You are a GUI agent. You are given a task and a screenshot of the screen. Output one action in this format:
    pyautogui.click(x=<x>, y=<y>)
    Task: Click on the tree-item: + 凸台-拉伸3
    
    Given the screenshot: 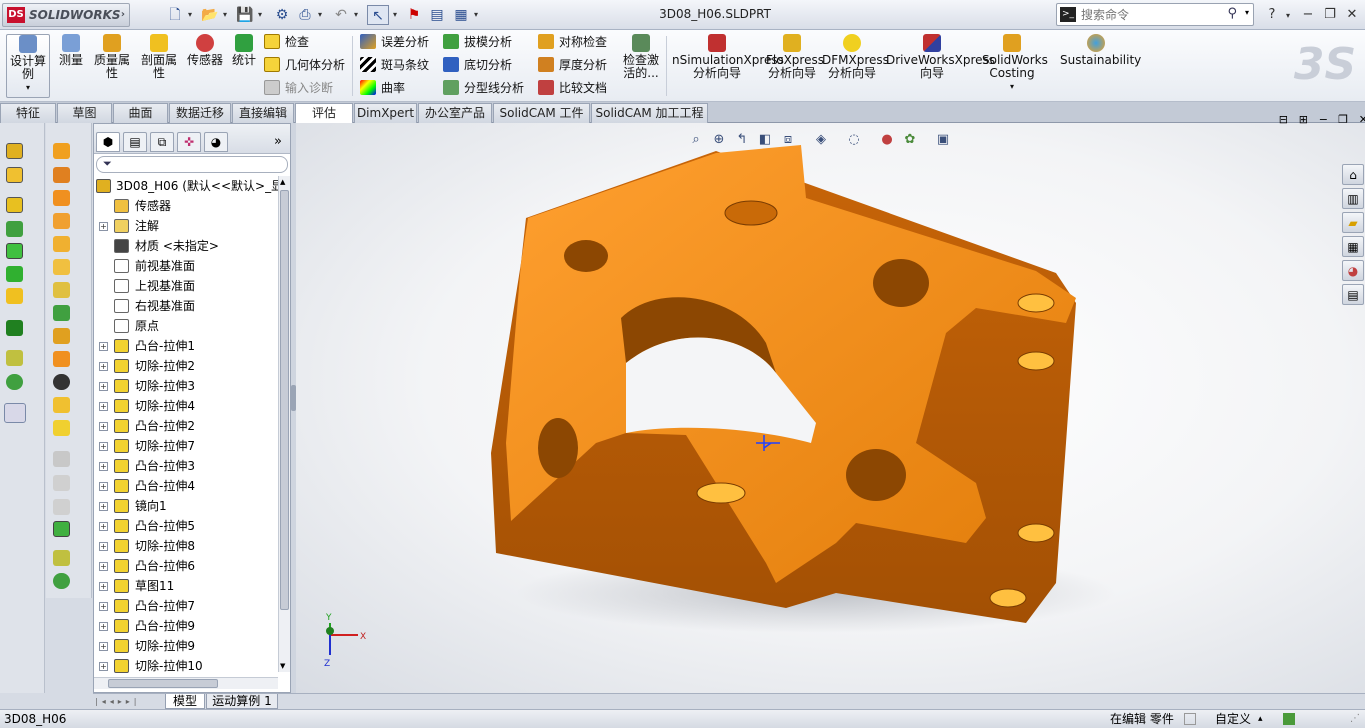 What is the action you would take?
    pyautogui.click(x=186, y=466)
    